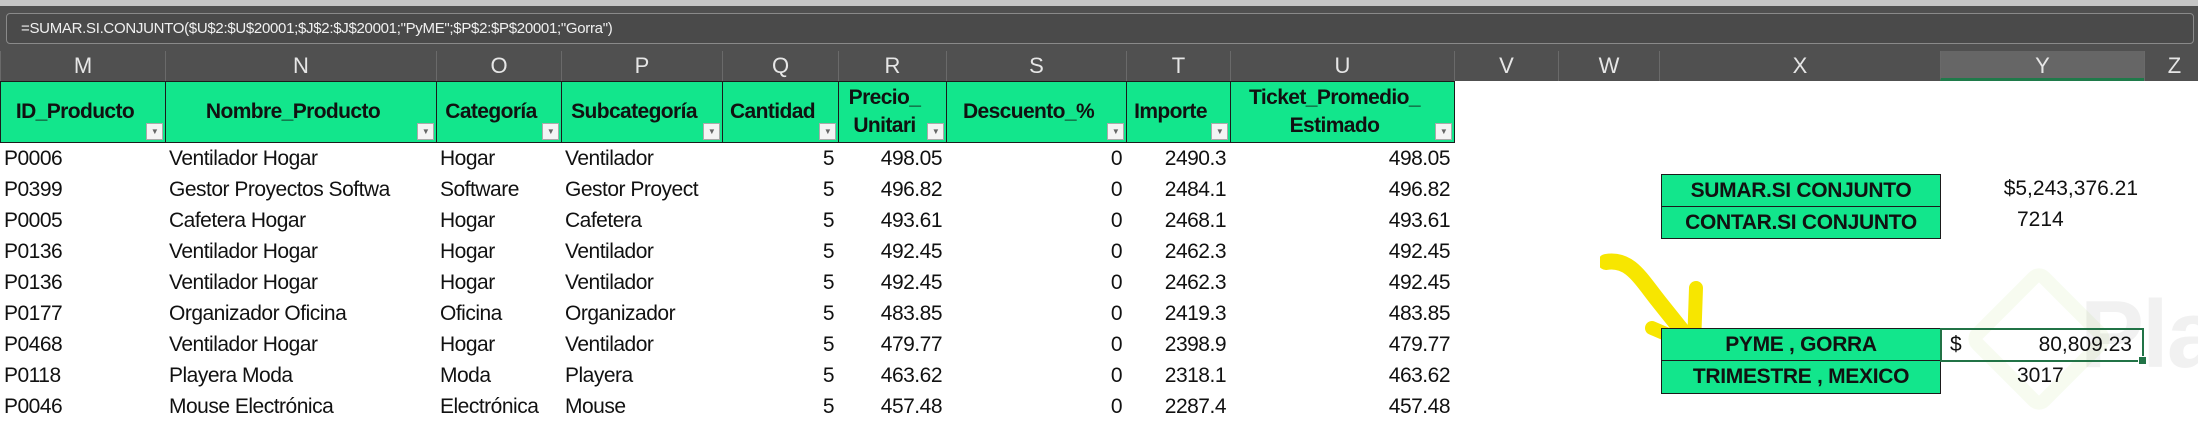  Describe the element at coordinates (1178, 344) in the screenshot. I see `table-cell-T: 2398.9` at that location.